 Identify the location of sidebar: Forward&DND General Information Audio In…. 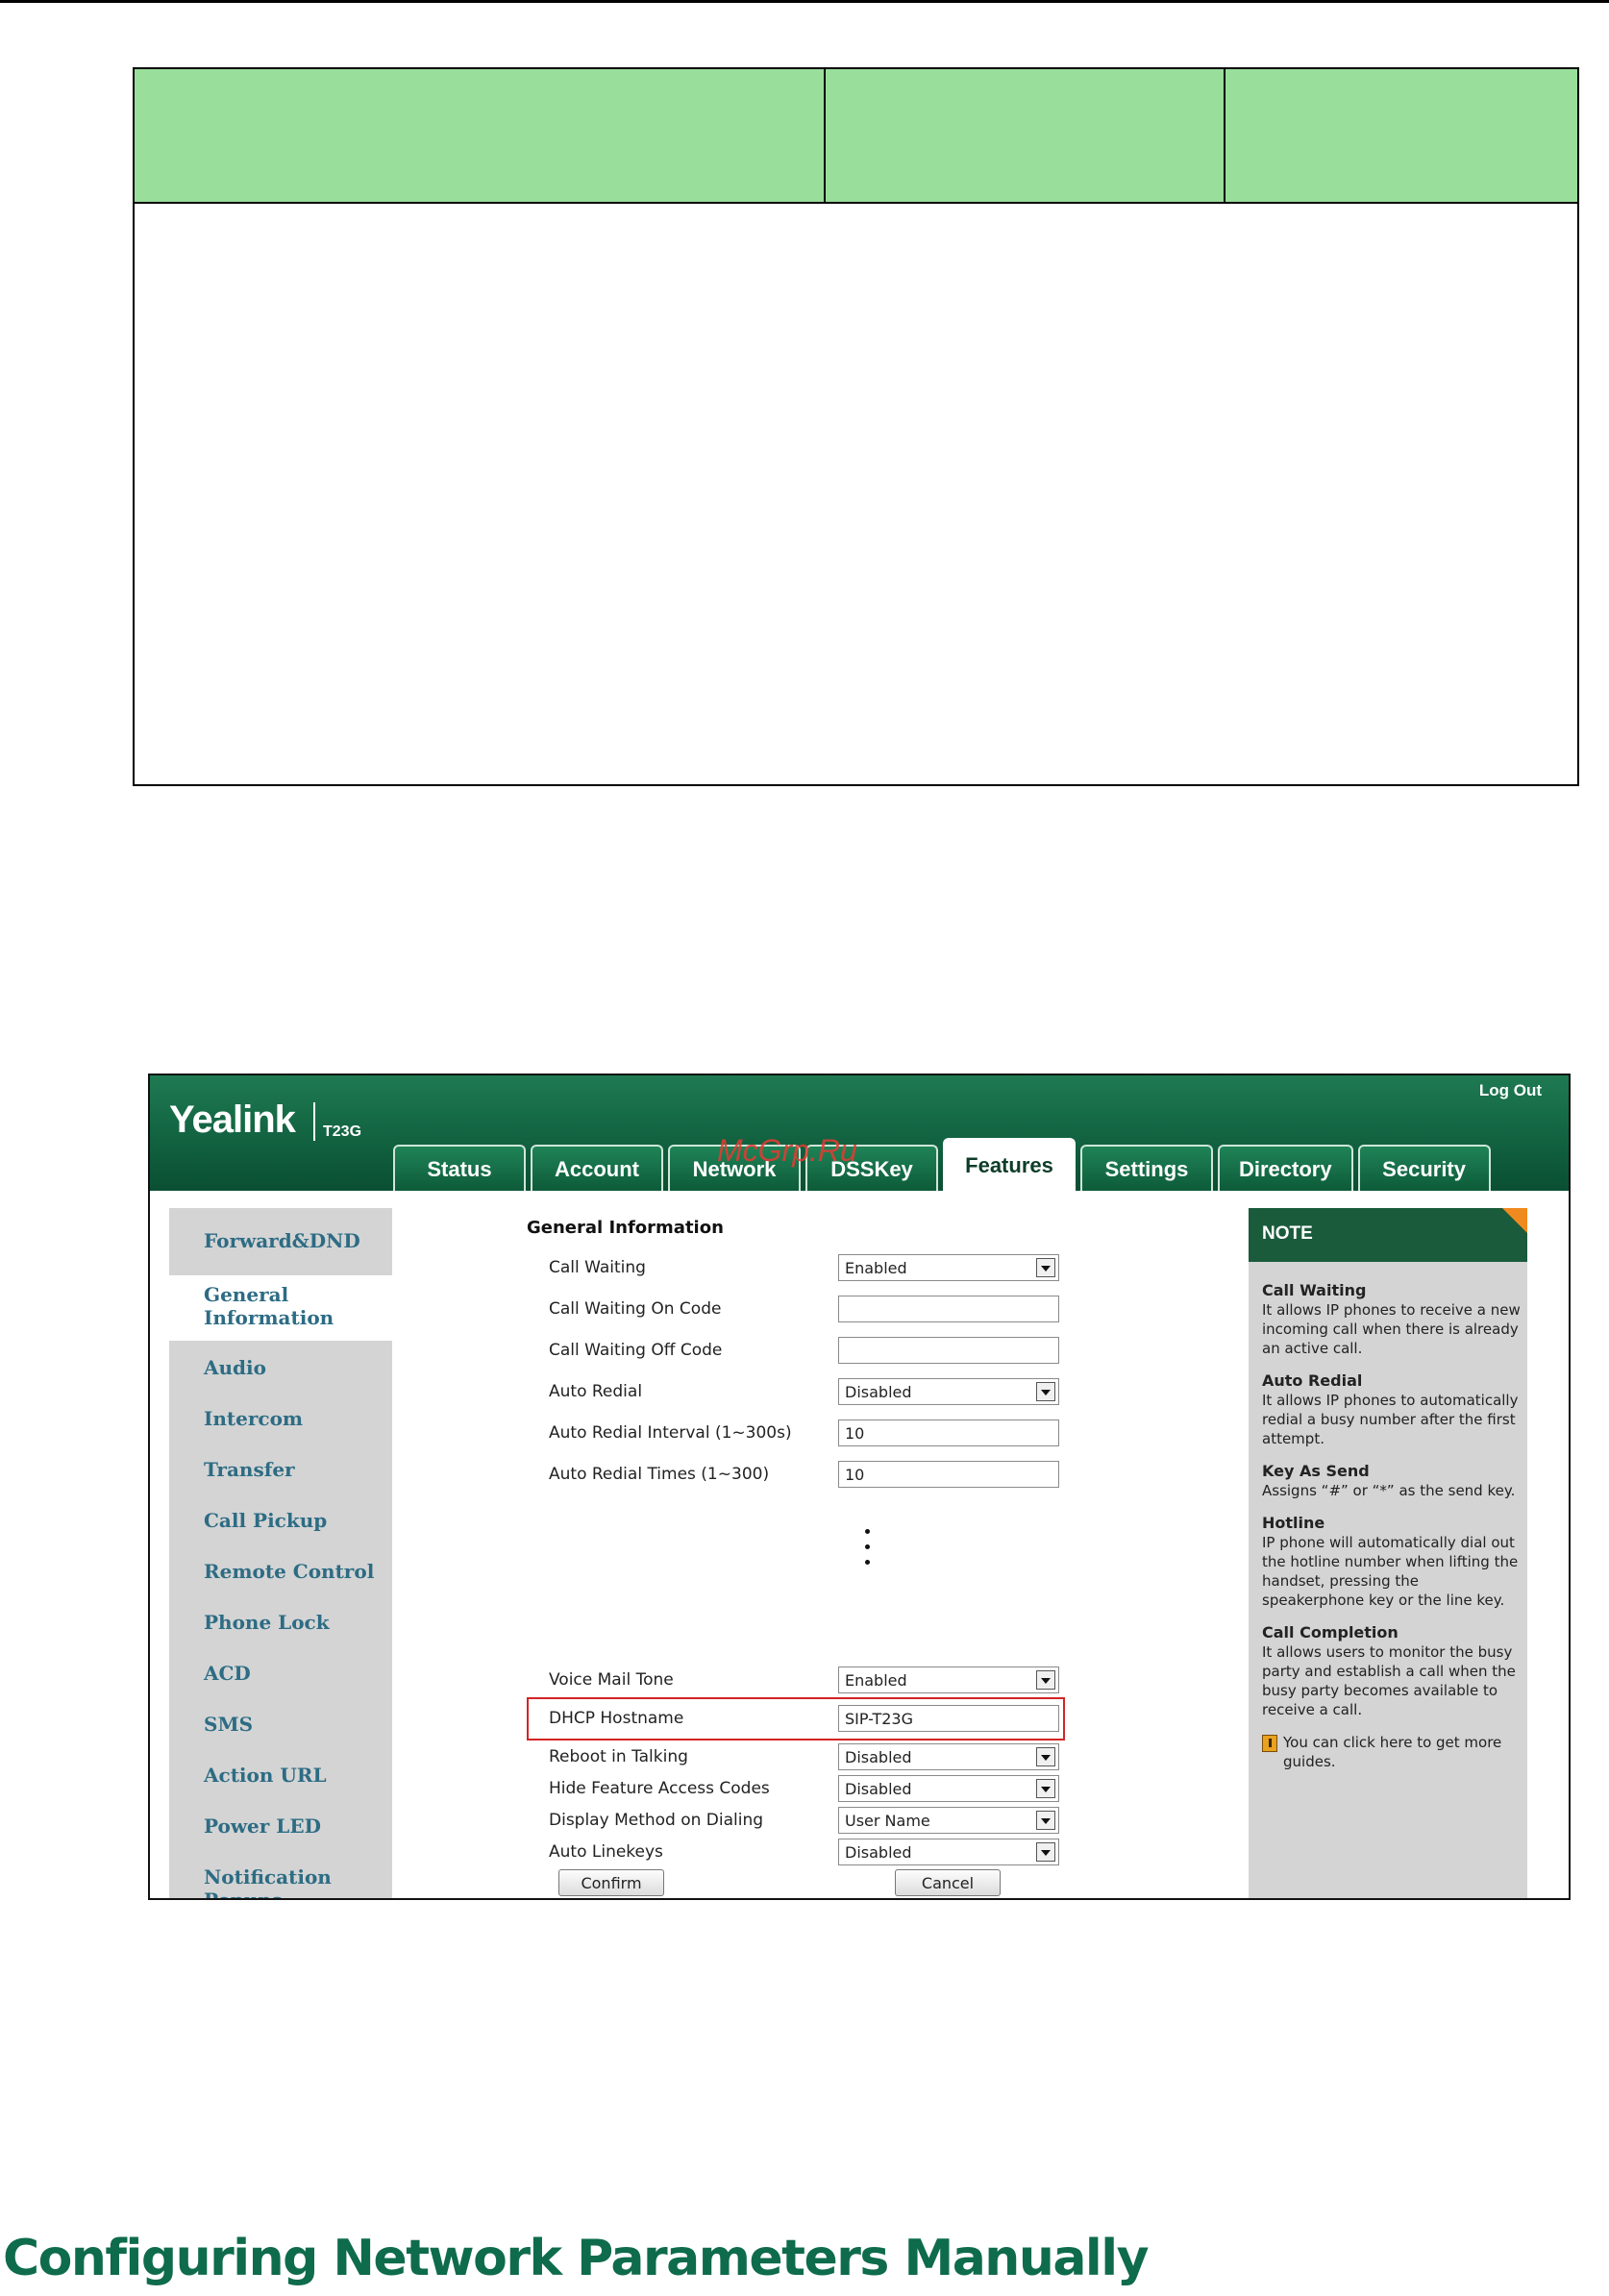
(284, 1553).